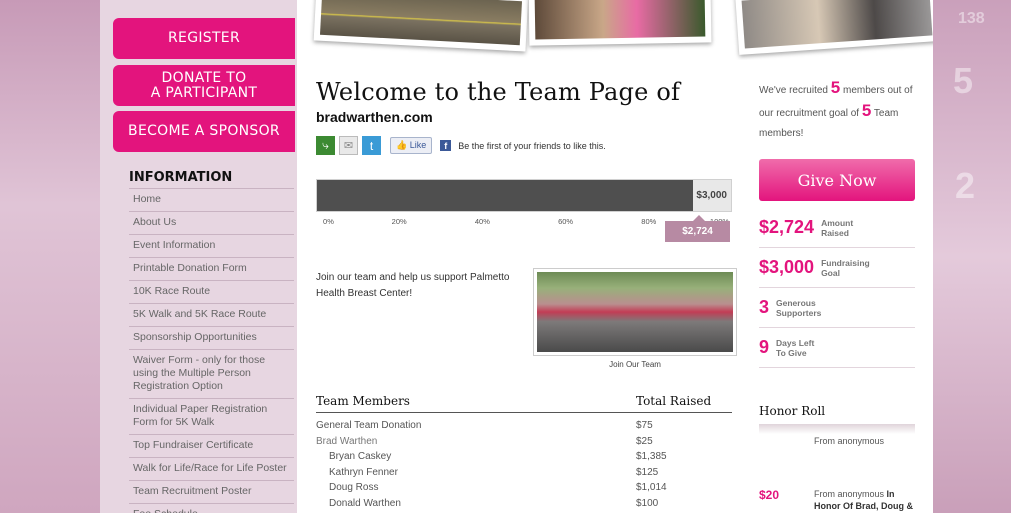 This screenshot has height=513, width=1011. Describe the element at coordinates (374, 117) in the screenshot. I see `team-name: bradwarthen.com` at that location.